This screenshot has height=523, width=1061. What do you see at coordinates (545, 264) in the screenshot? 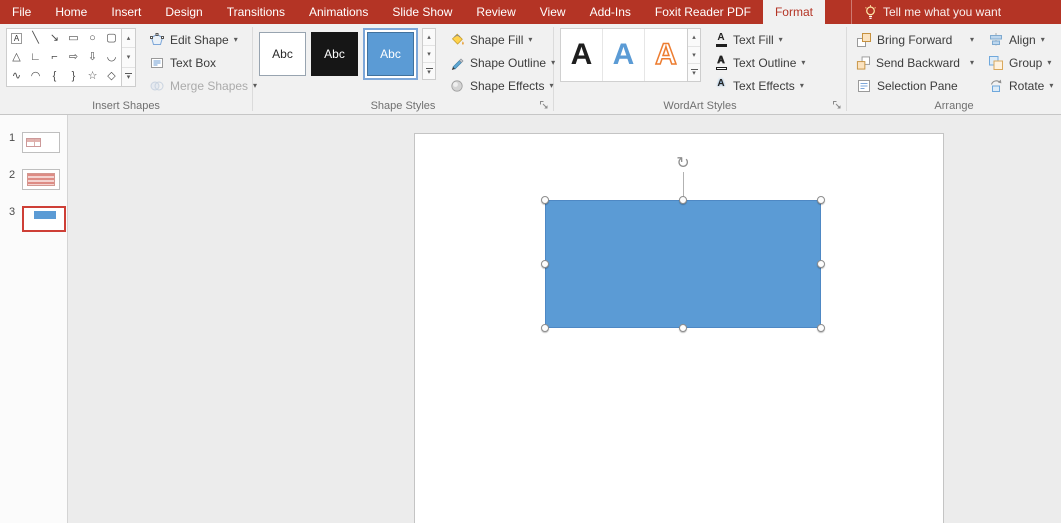
I see `resize-handle-middle-left` at bounding box center [545, 264].